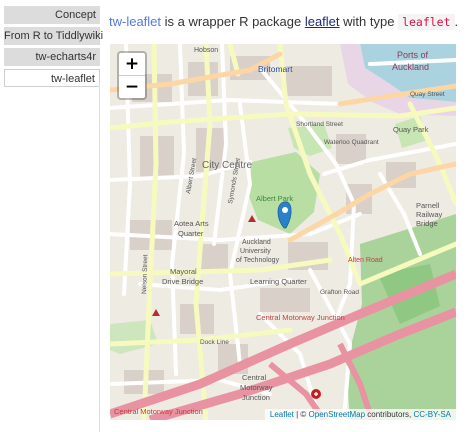 Image resolution: width=474 pixels, height=432 pixels. Describe the element at coordinates (427, 94) in the screenshot. I see `map-label-quay-street: Quay Street` at that location.